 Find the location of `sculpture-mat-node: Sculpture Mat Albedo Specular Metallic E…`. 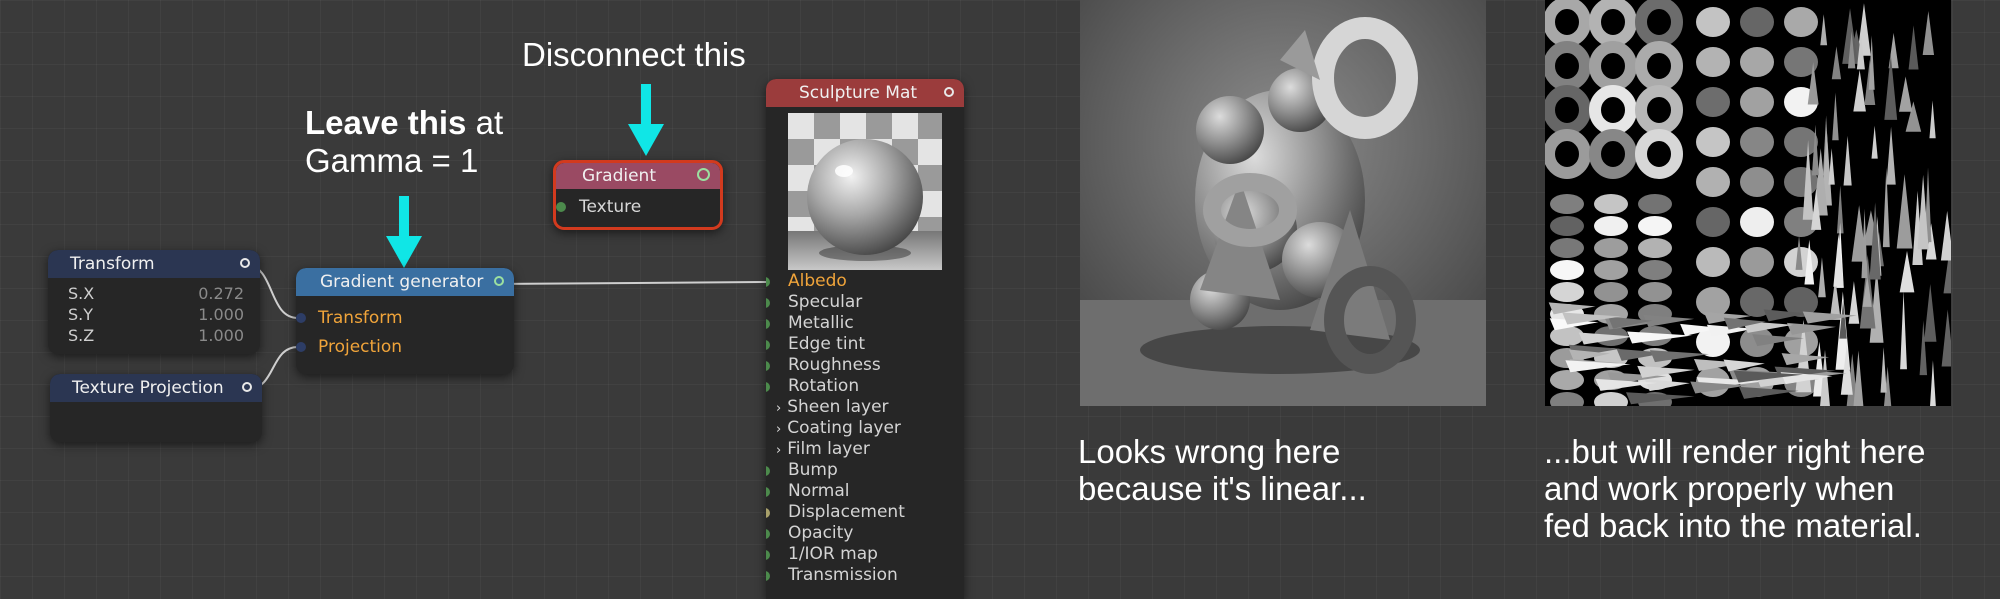

sculpture-mat-node: Sculpture Mat Albedo Specular Metallic E… is located at coordinates (865, 339).